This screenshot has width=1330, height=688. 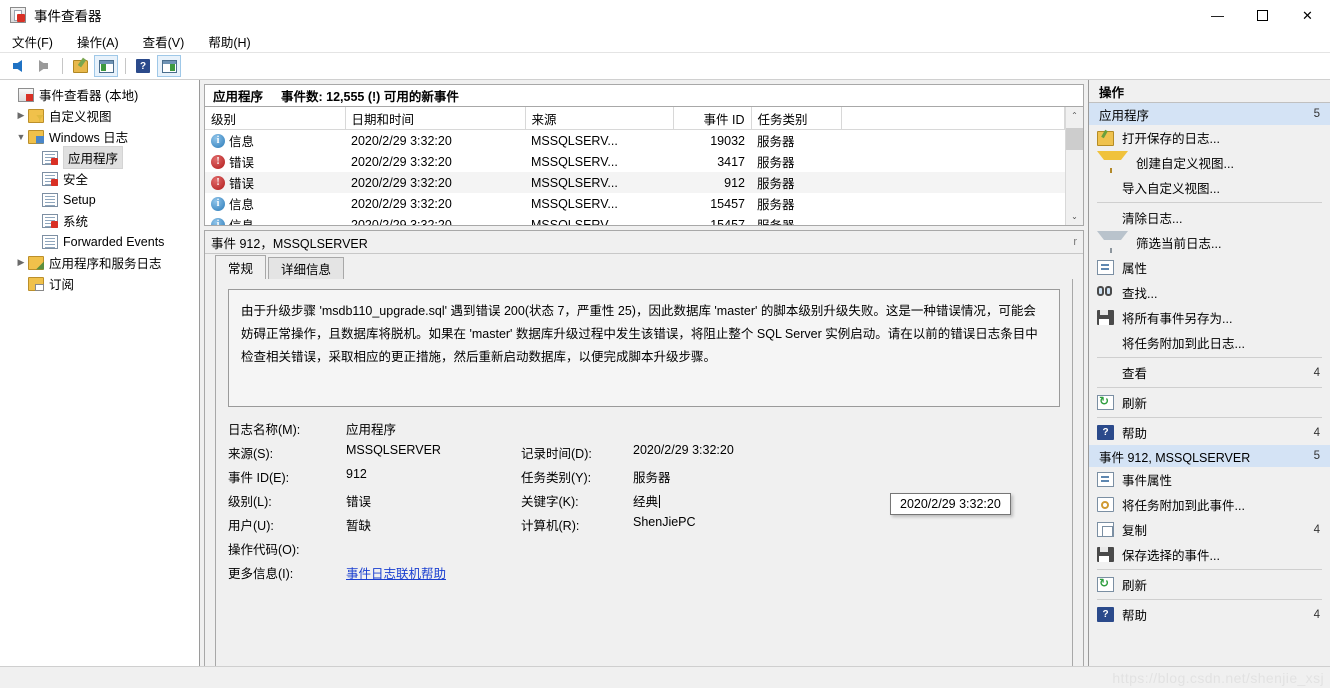 What do you see at coordinates (1074, 216) in the screenshot?
I see `scroll-down-button: ⌄` at bounding box center [1074, 216].